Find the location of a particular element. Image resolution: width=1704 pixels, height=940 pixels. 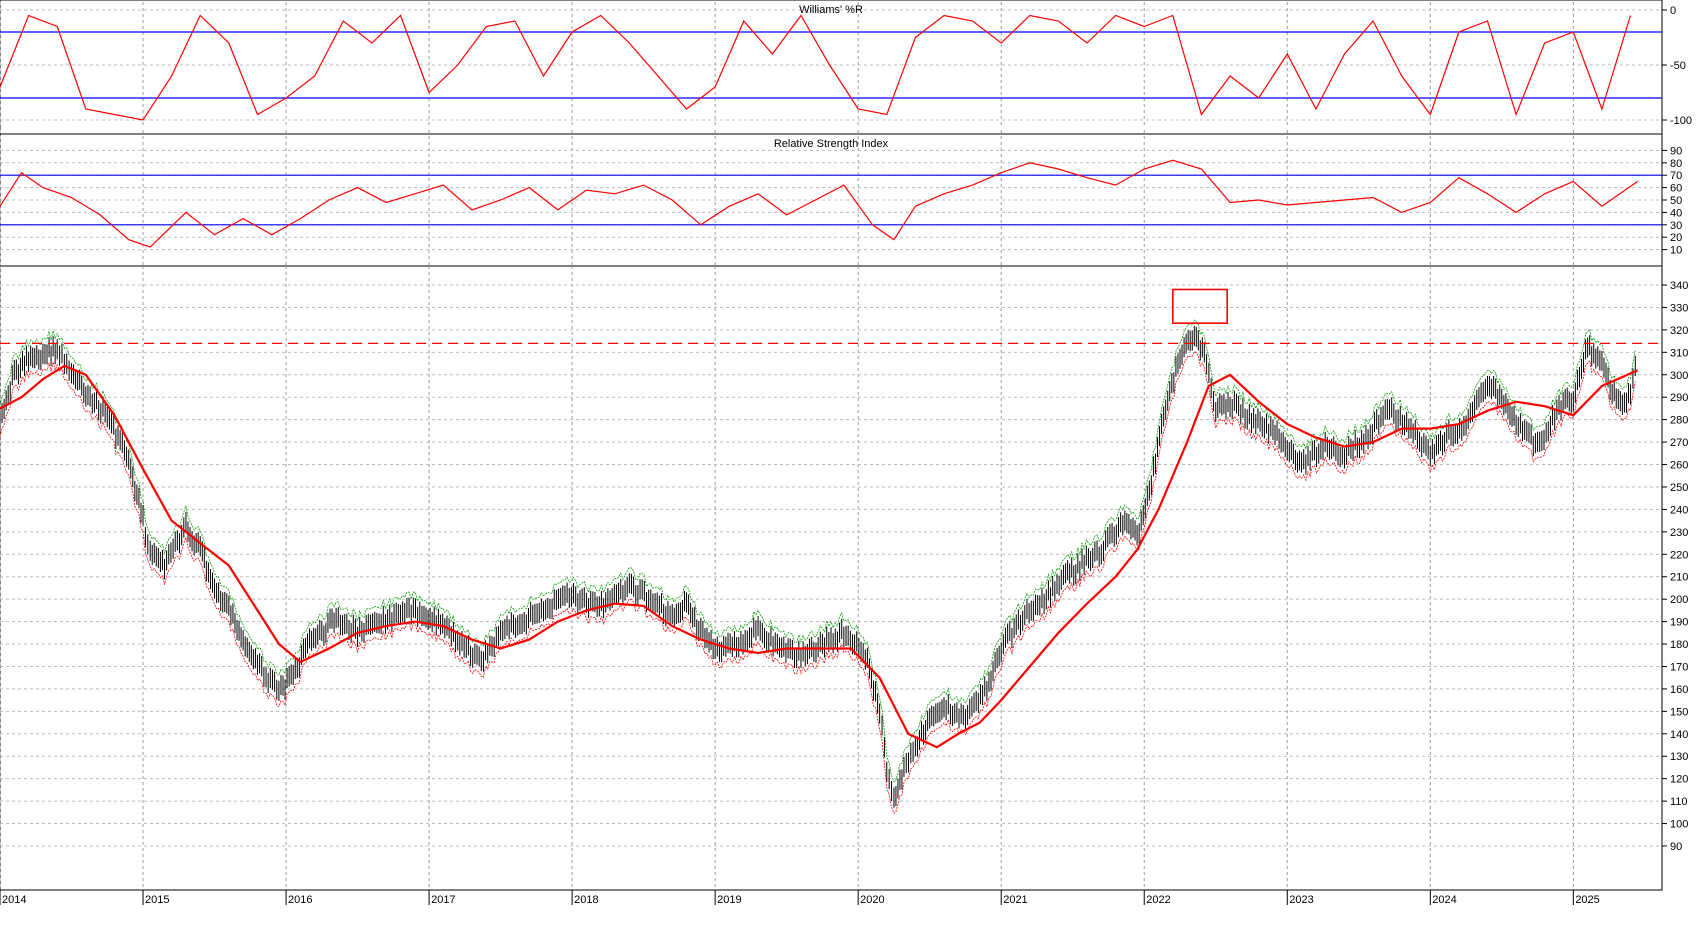

williams-r-title: Williams' %R is located at coordinates (831, 10).